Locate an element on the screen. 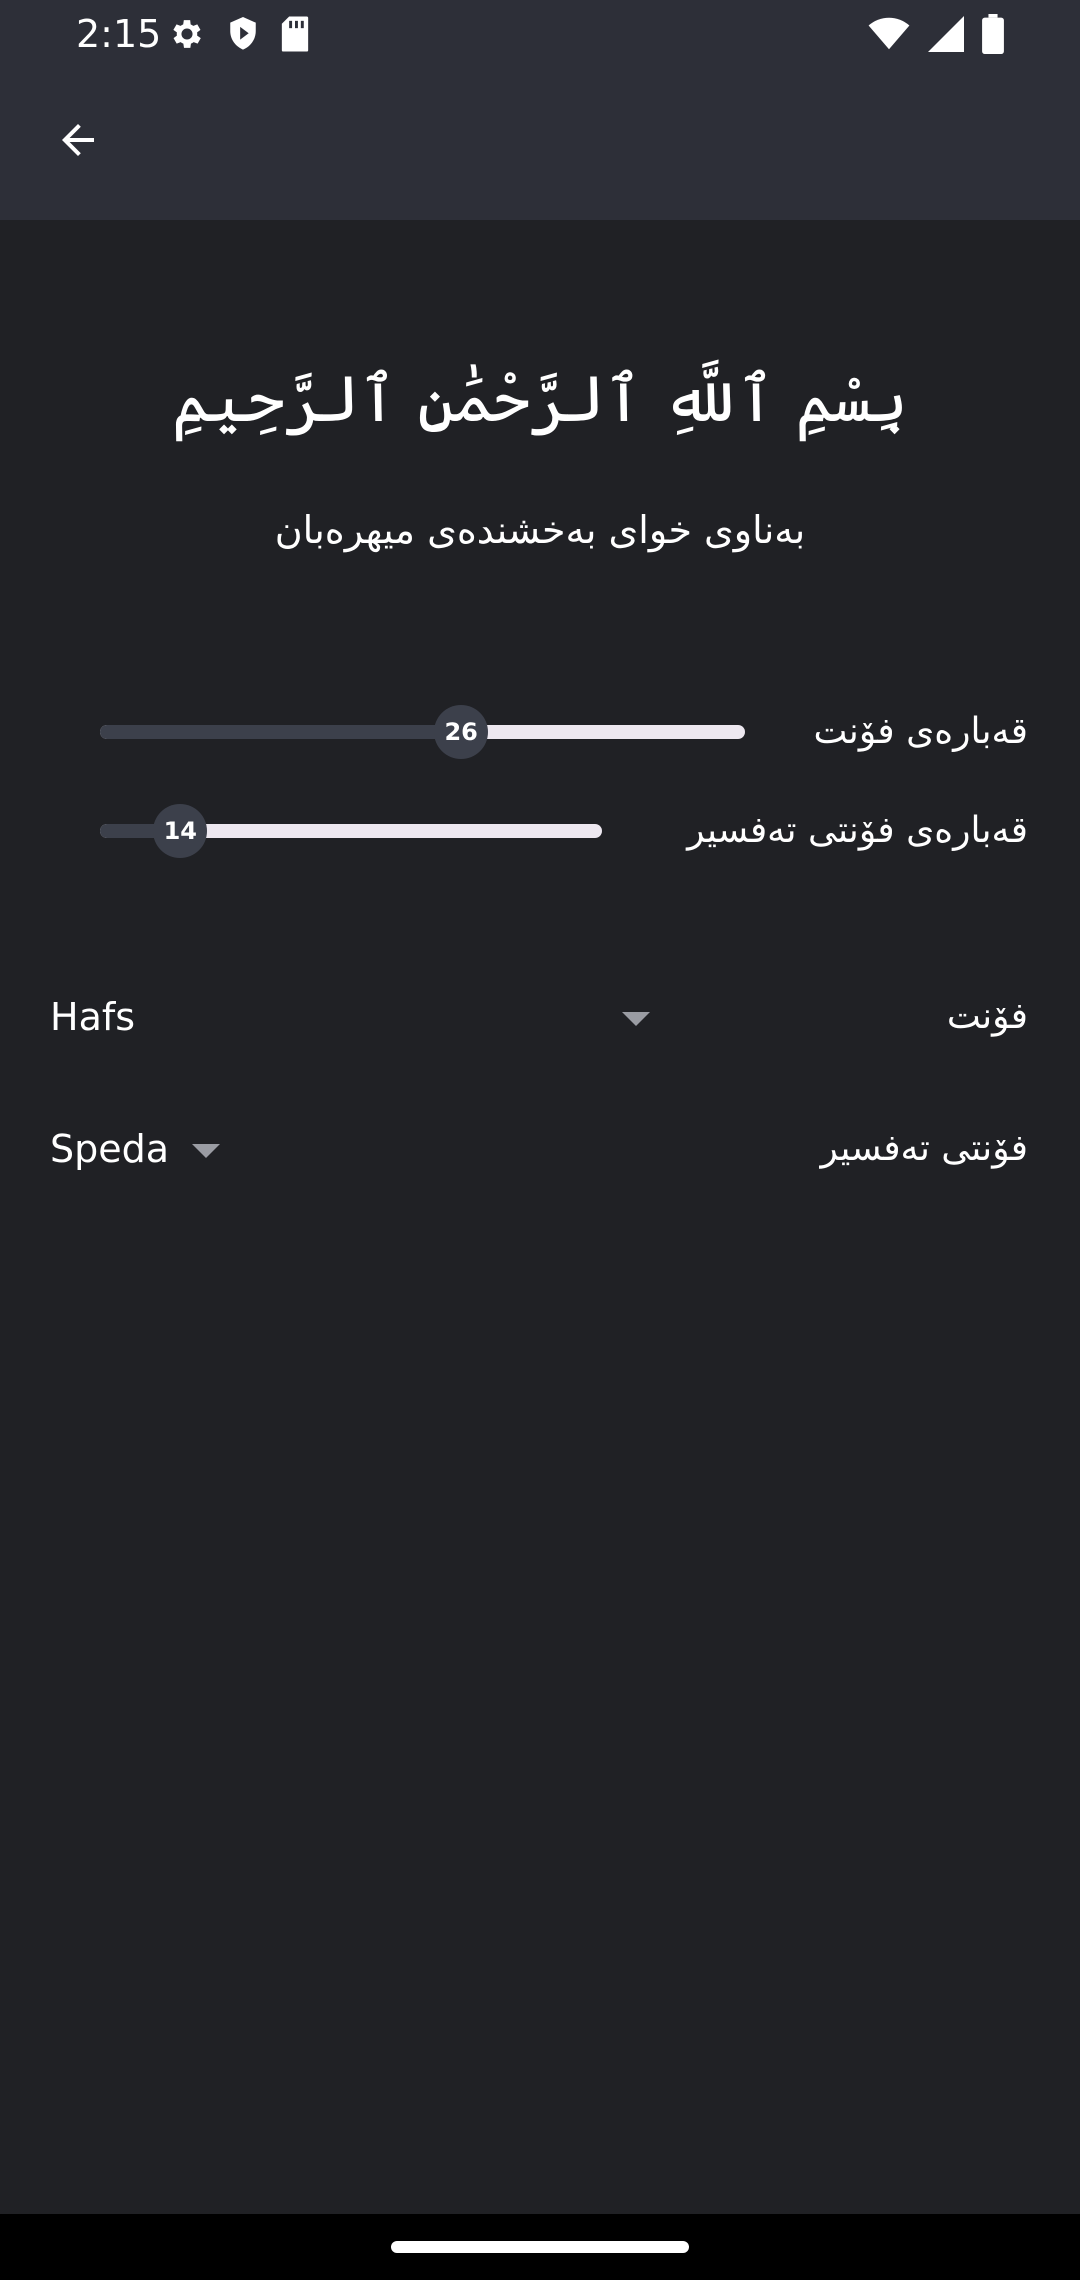 The width and height of the screenshot is (1080, 2280). tafsir-font-size-label: قەبارەی فۆنتی تەفسیر is located at coordinates (857, 830).